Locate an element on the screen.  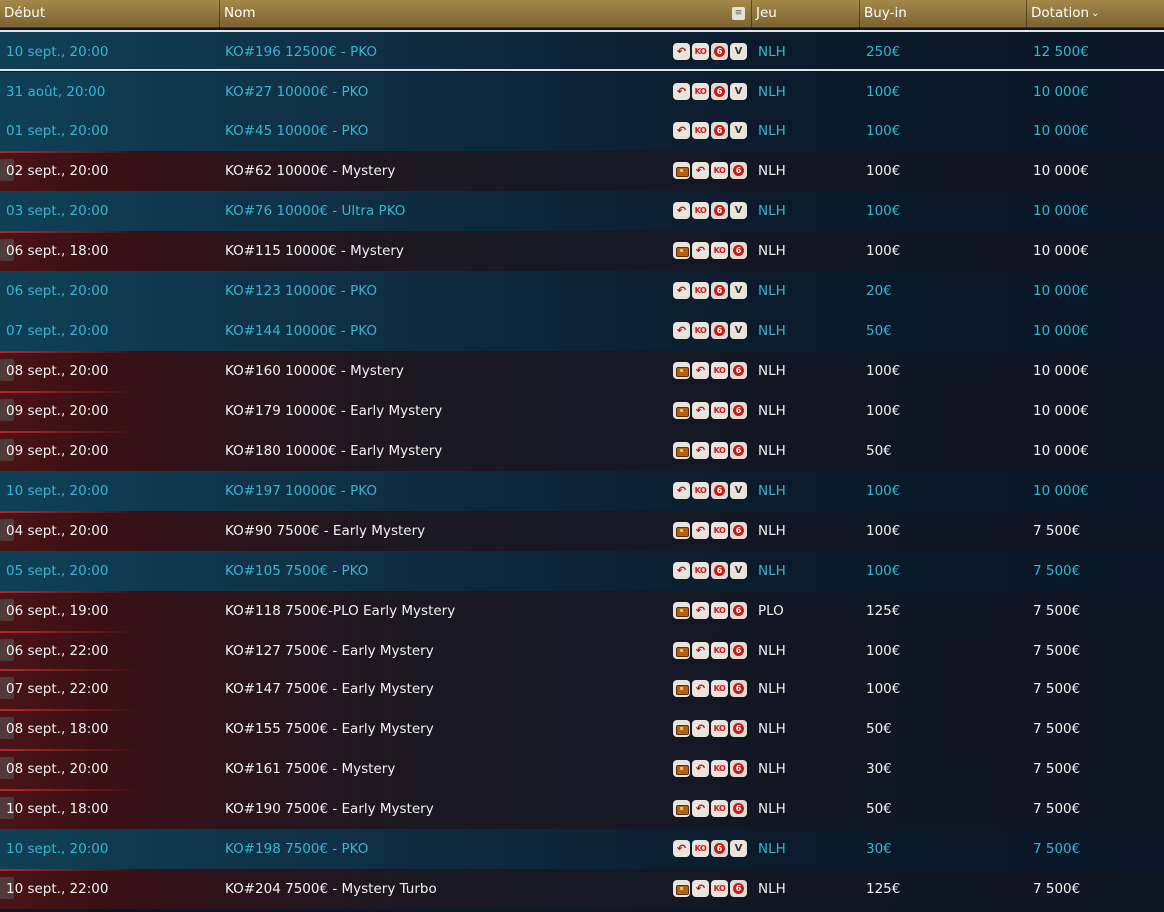
cell-nom: KO#123 10000€ - PKO is located at coordinates (301, 291).